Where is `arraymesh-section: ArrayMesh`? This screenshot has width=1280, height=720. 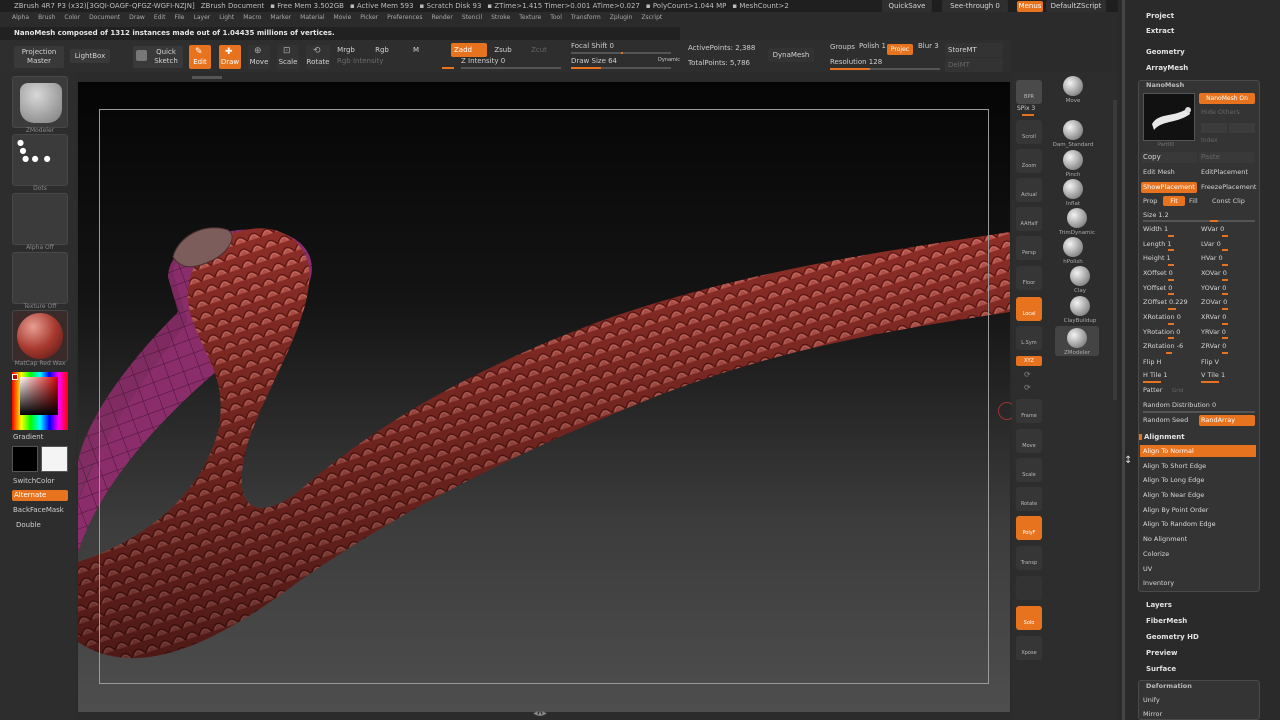 arraymesh-section: ArrayMesh is located at coordinates (1167, 68).